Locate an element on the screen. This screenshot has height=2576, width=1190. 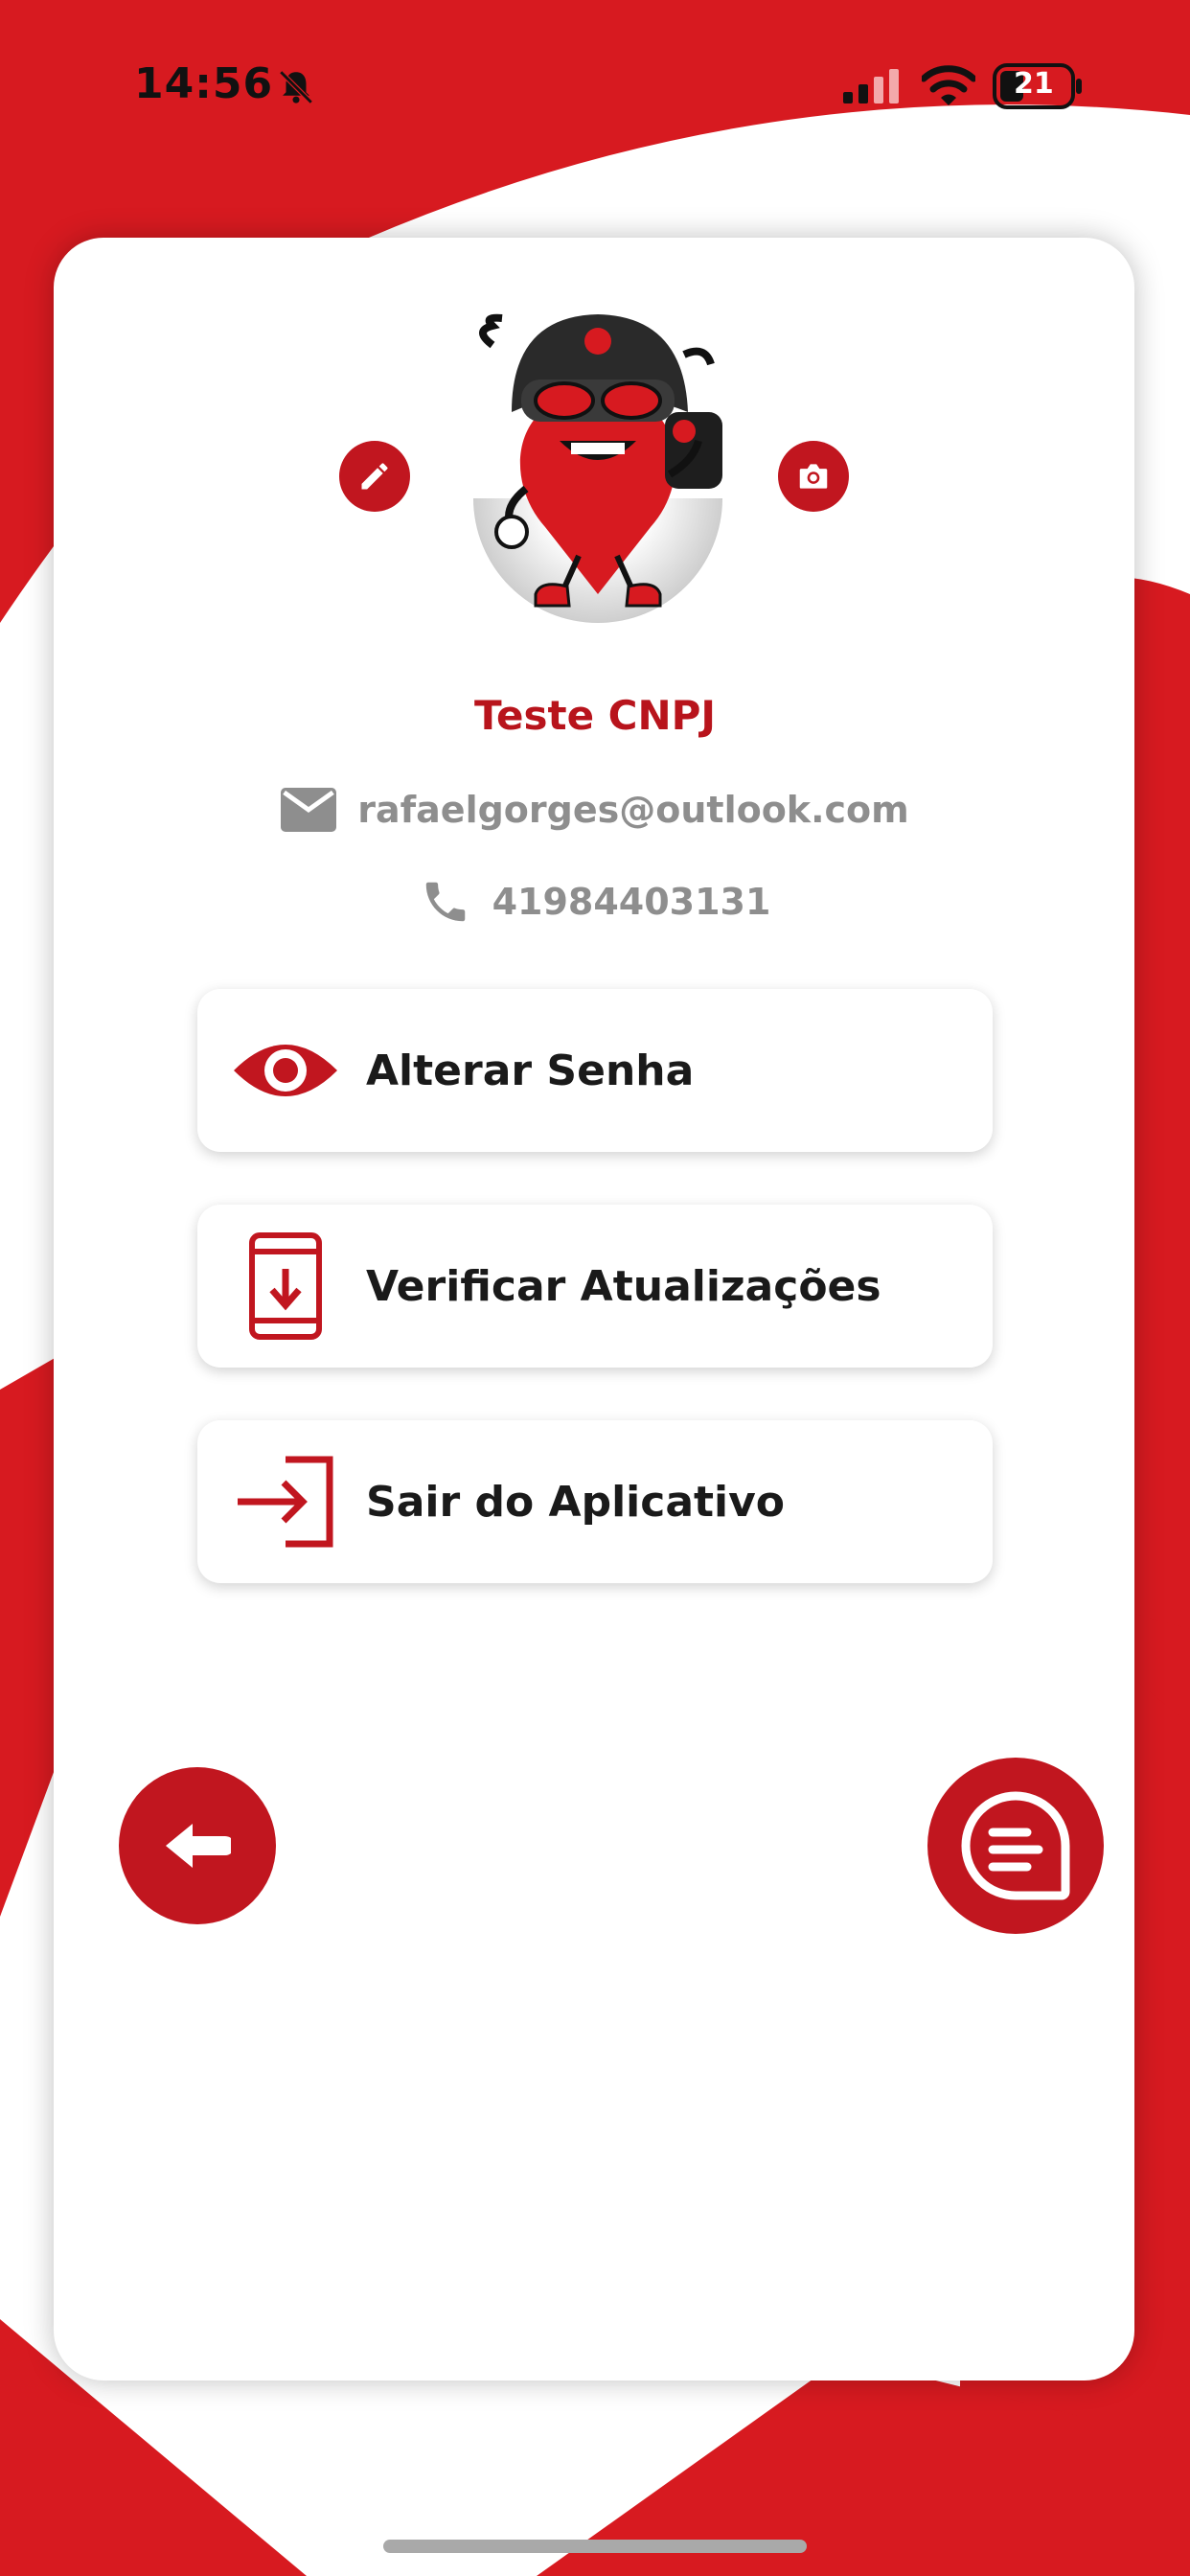
profile-avatar is located at coordinates (598, 455).